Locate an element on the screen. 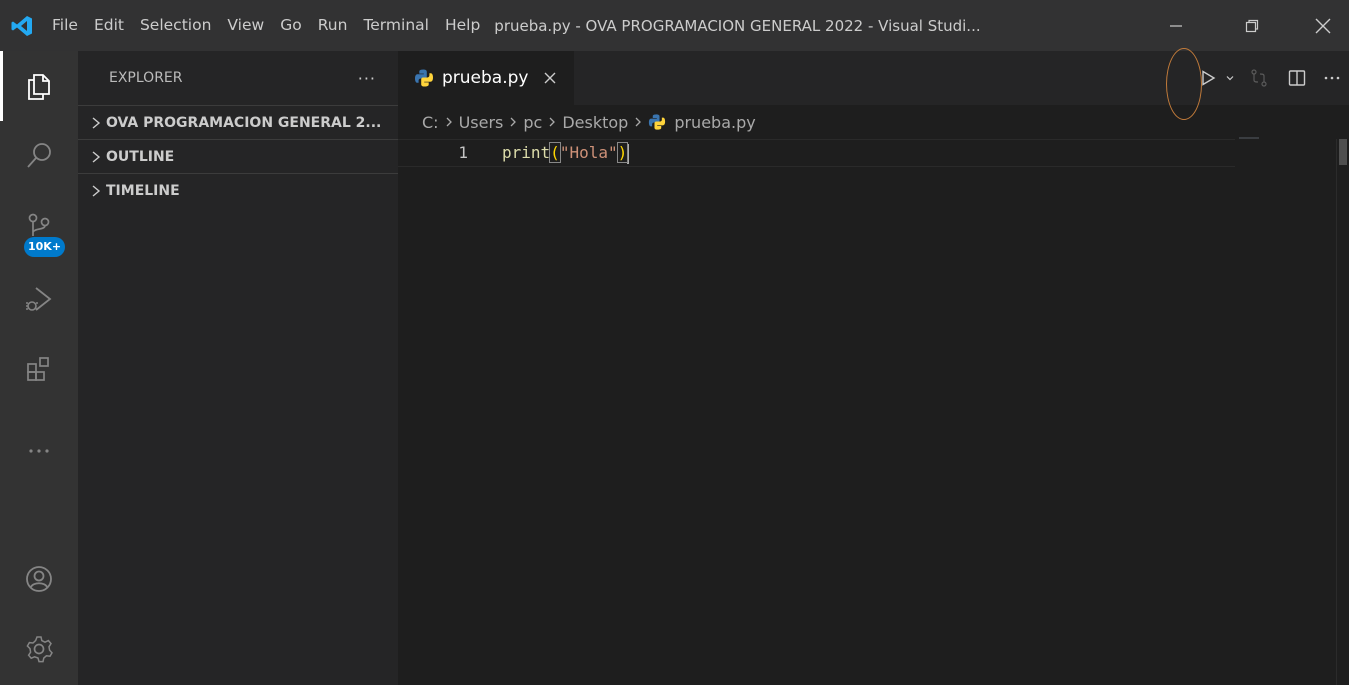 The width and height of the screenshot is (1349, 685). minimize-button is located at coordinates (1176, 25).